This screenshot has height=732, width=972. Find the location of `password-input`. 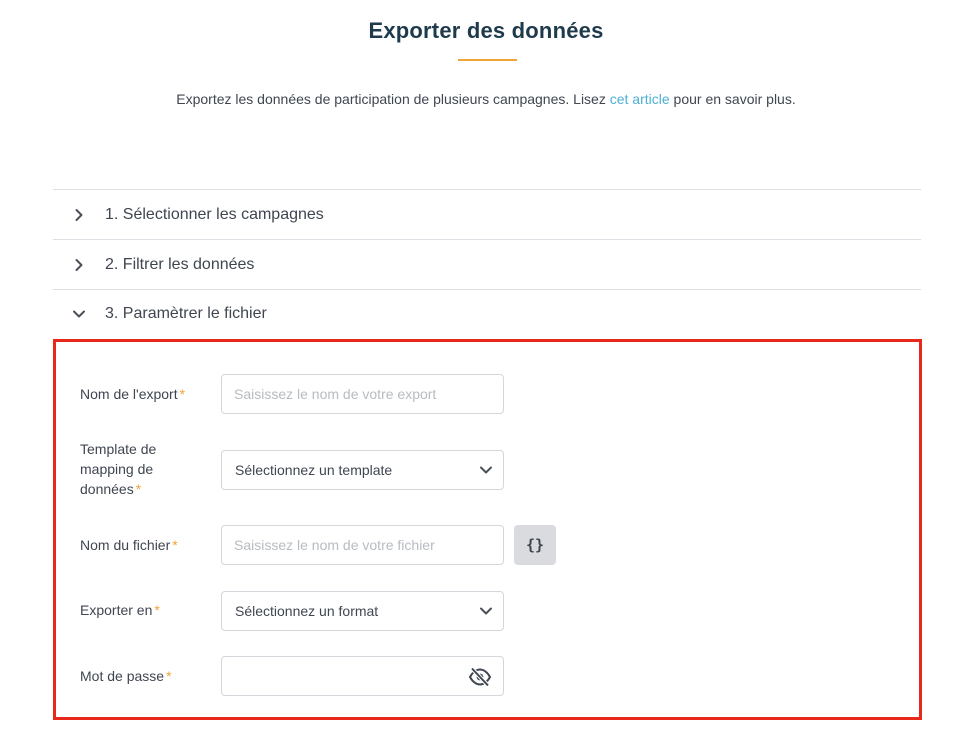

password-input is located at coordinates (362, 676).